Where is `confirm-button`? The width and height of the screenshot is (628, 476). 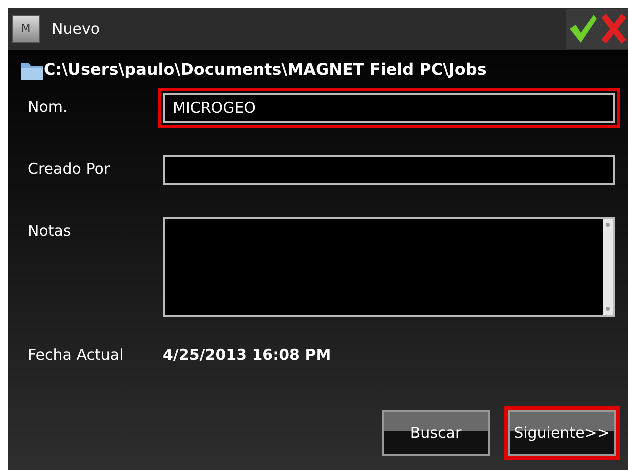 confirm-button is located at coordinates (583, 29).